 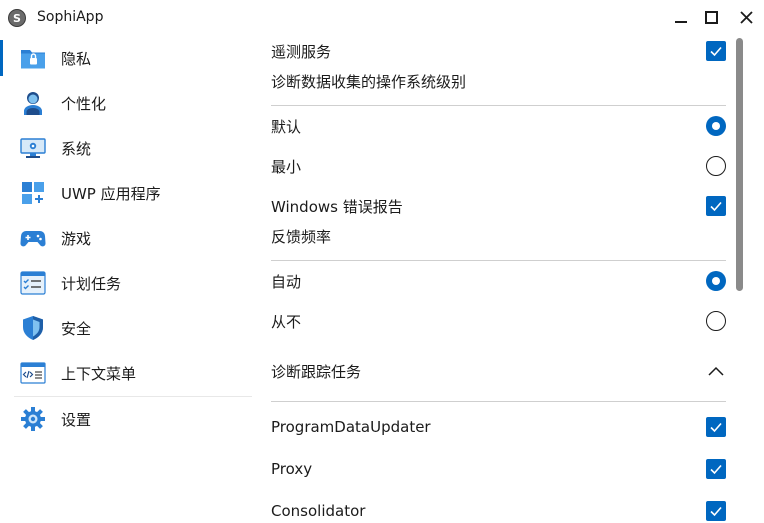 I want to click on sidebar-item-label: 游戏, so click(x=76, y=238).